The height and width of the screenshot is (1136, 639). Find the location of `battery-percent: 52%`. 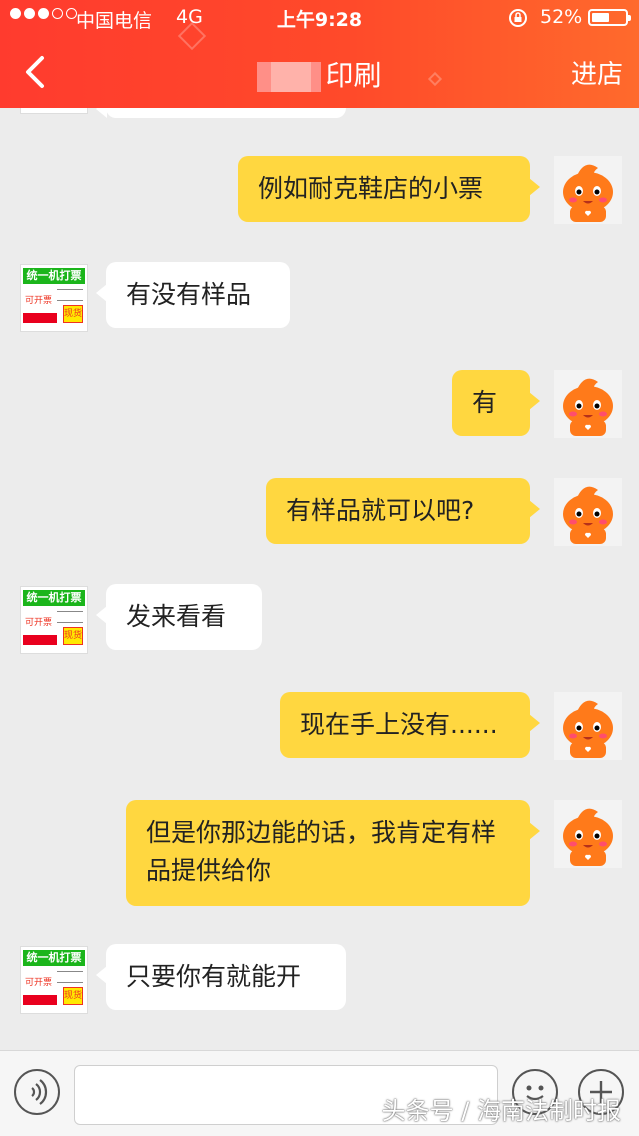

battery-percent: 52% is located at coordinates (561, 17).